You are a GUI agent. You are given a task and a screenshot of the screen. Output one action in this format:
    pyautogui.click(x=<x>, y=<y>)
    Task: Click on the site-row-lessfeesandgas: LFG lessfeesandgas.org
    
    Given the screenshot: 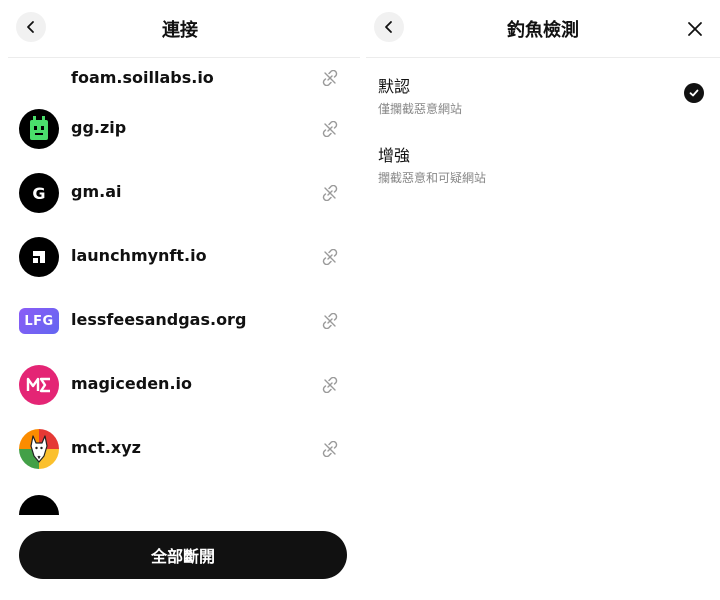 What is the action you would take?
    pyautogui.click(x=180, y=321)
    